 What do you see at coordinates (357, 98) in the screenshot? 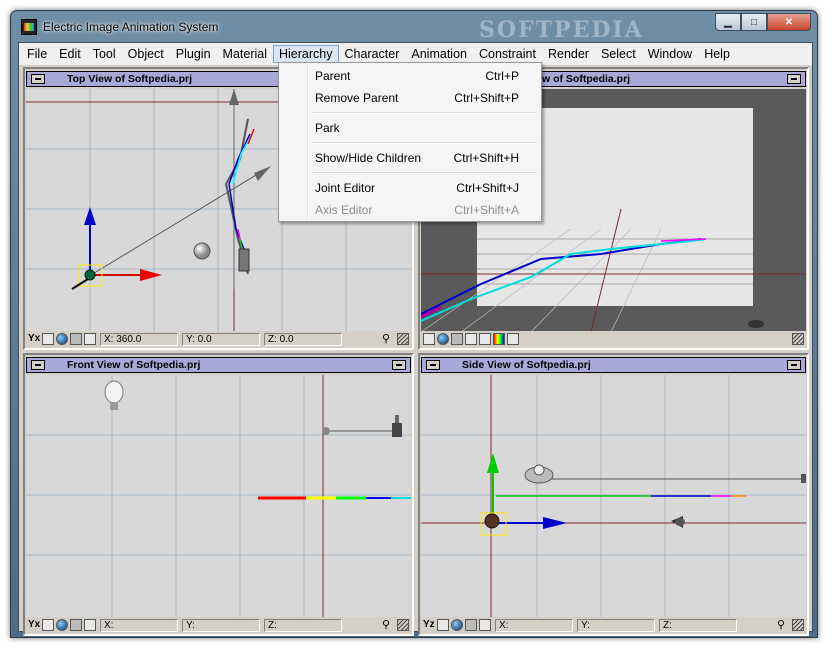
I see `menu-item-label: Remove Parent` at bounding box center [357, 98].